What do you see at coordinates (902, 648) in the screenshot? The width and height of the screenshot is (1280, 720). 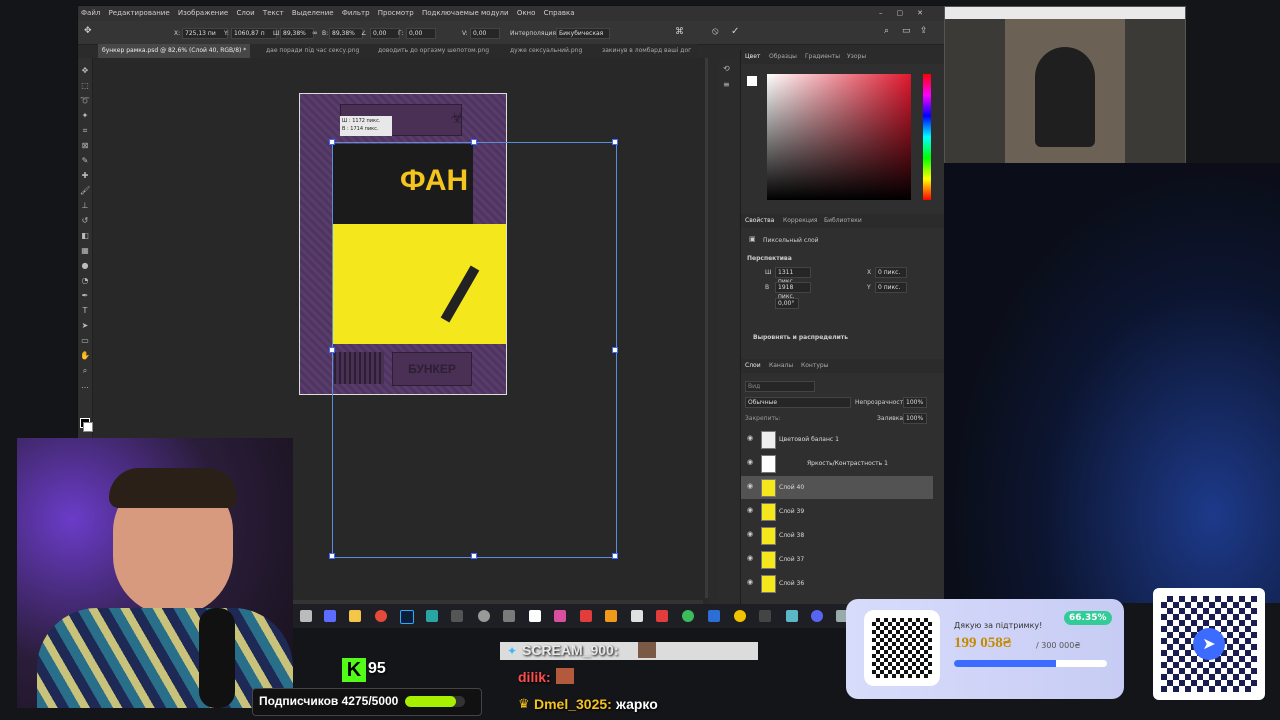 I see `donation-qr-code` at bounding box center [902, 648].